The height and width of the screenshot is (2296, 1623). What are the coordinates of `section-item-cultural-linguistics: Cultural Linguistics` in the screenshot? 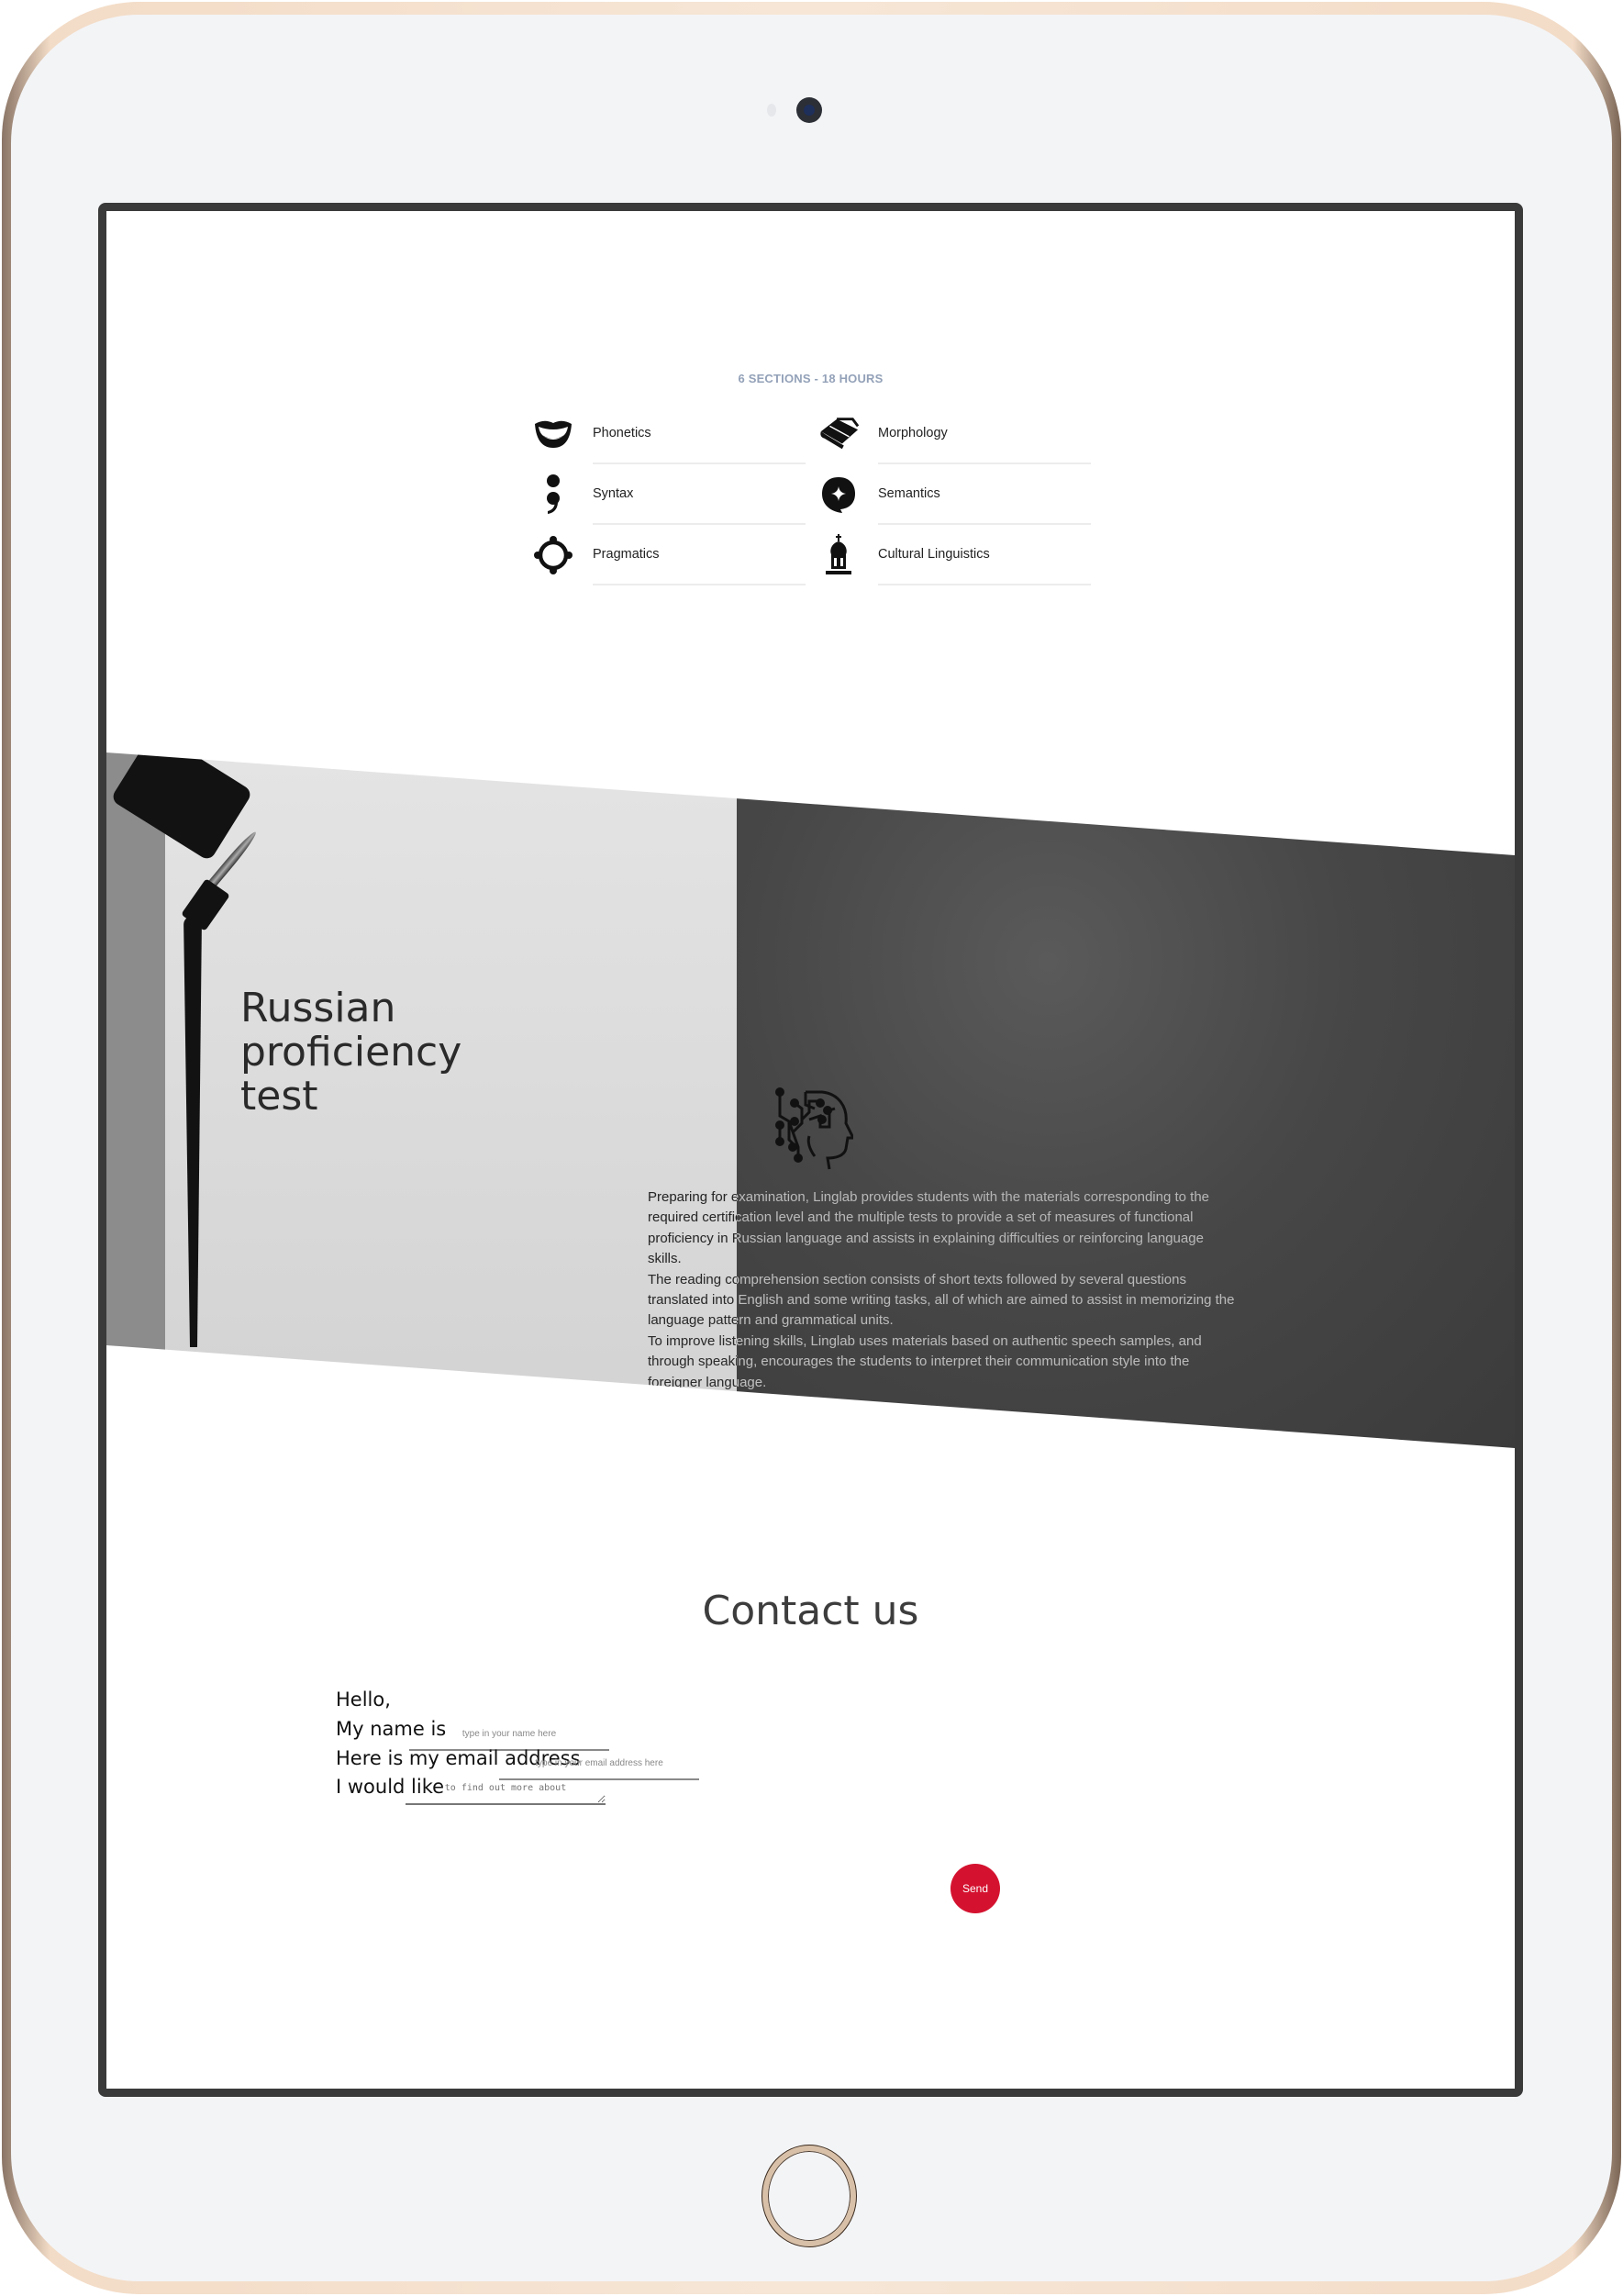 It's located at (960, 555).